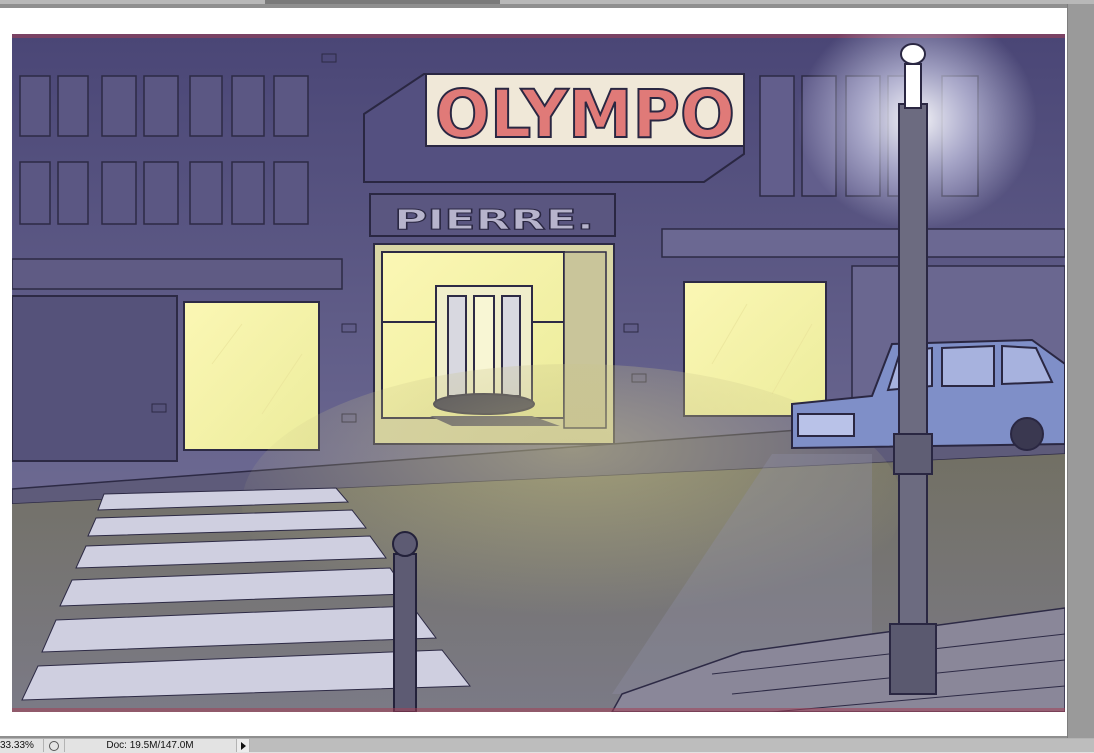 Image resolution: width=1094 pixels, height=753 pixels. I want to click on document-size-info: Doc: 19.5M/147.0M, so click(150, 745).